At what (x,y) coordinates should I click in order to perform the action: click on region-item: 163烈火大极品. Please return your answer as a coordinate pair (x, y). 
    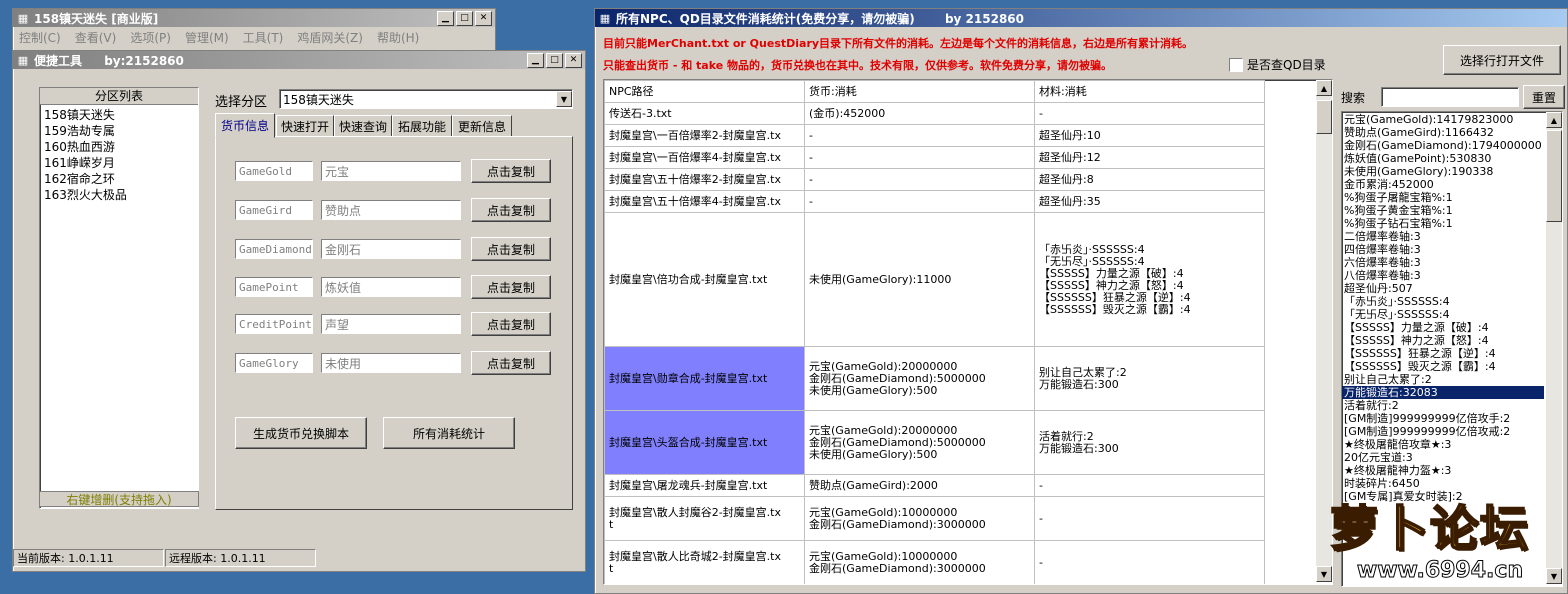
    Looking at the image, I should click on (119, 195).